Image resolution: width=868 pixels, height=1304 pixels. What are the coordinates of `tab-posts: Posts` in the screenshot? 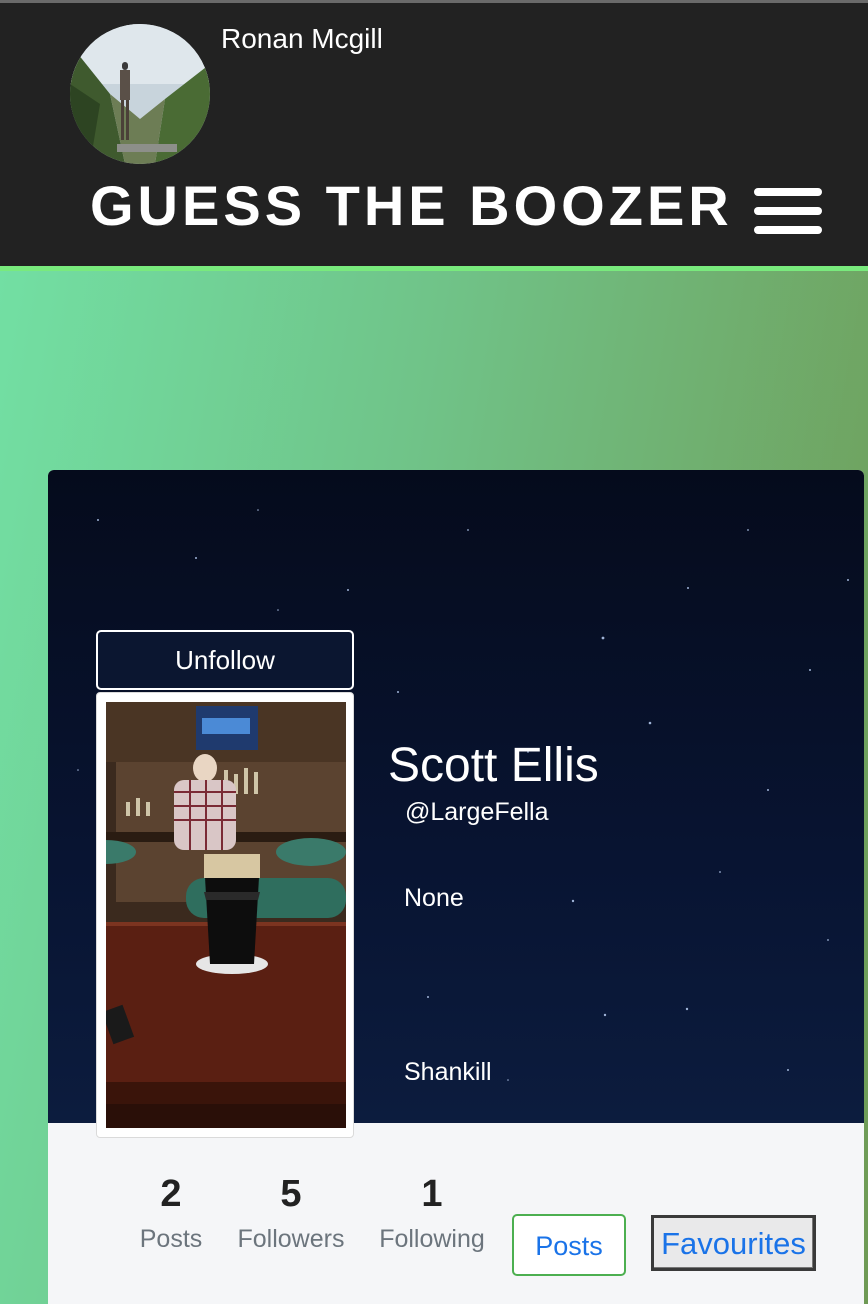 It's located at (569, 1245).